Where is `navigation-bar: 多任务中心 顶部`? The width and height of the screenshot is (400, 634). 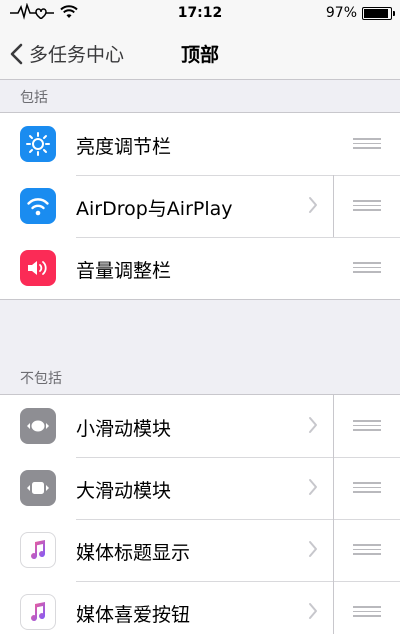 navigation-bar: 多任务中心 顶部 is located at coordinates (200, 53).